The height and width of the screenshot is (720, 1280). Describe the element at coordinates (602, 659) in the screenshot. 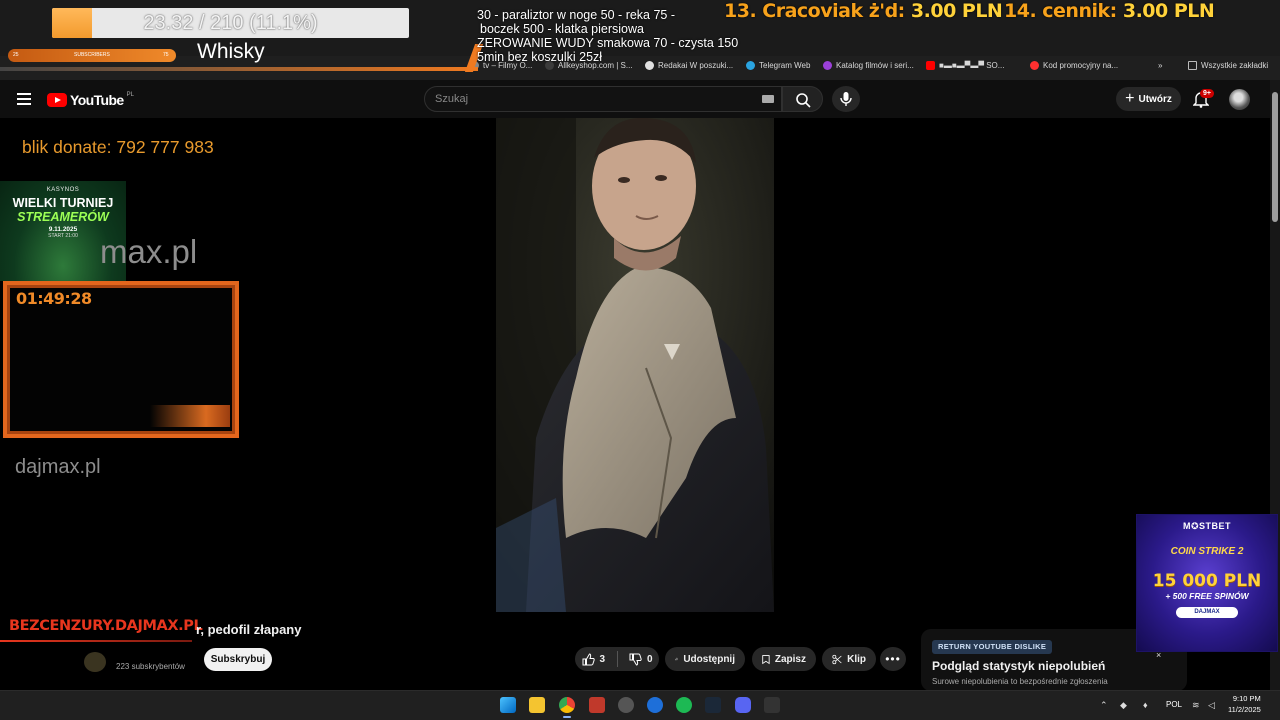

I see `like-count: 3` at that location.